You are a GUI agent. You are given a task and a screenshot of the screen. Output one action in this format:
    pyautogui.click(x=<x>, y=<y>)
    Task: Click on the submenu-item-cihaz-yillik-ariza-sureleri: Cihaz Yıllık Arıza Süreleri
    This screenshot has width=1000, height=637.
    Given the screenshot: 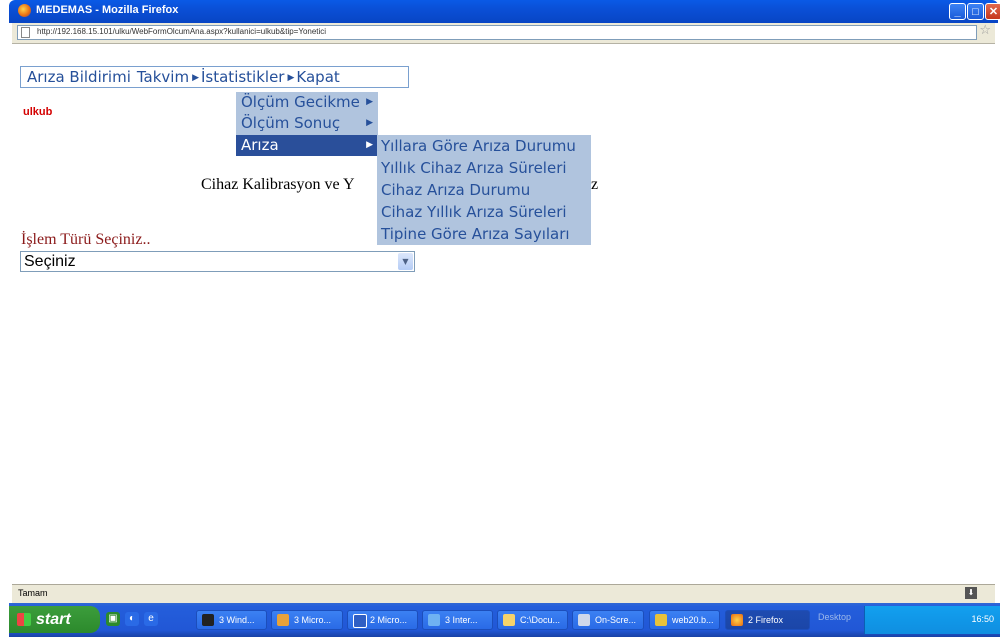 What is the action you would take?
    pyautogui.click(x=484, y=212)
    